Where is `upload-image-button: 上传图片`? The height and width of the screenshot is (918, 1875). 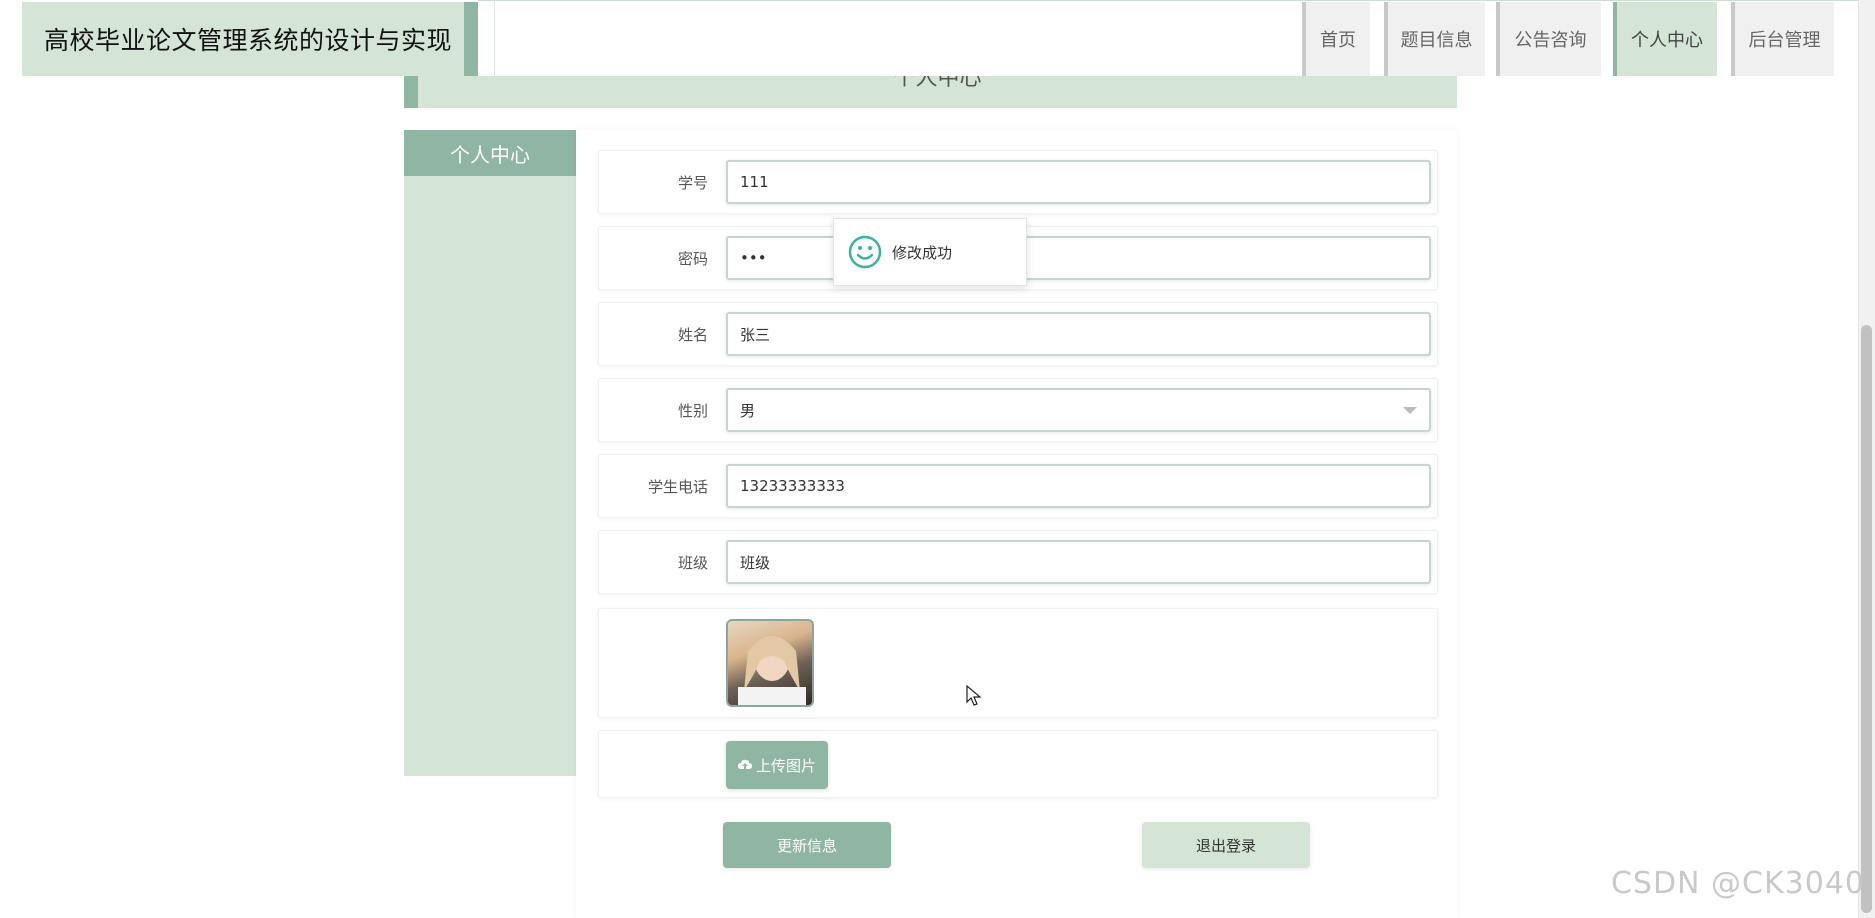 upload-image-button: 上传图片 is located at coordinates (777, 765).